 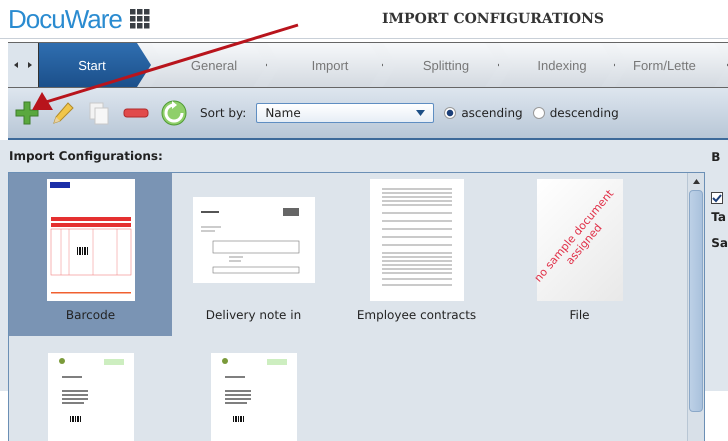 I want to click on refresh-icon, so click(x=174, y=113).